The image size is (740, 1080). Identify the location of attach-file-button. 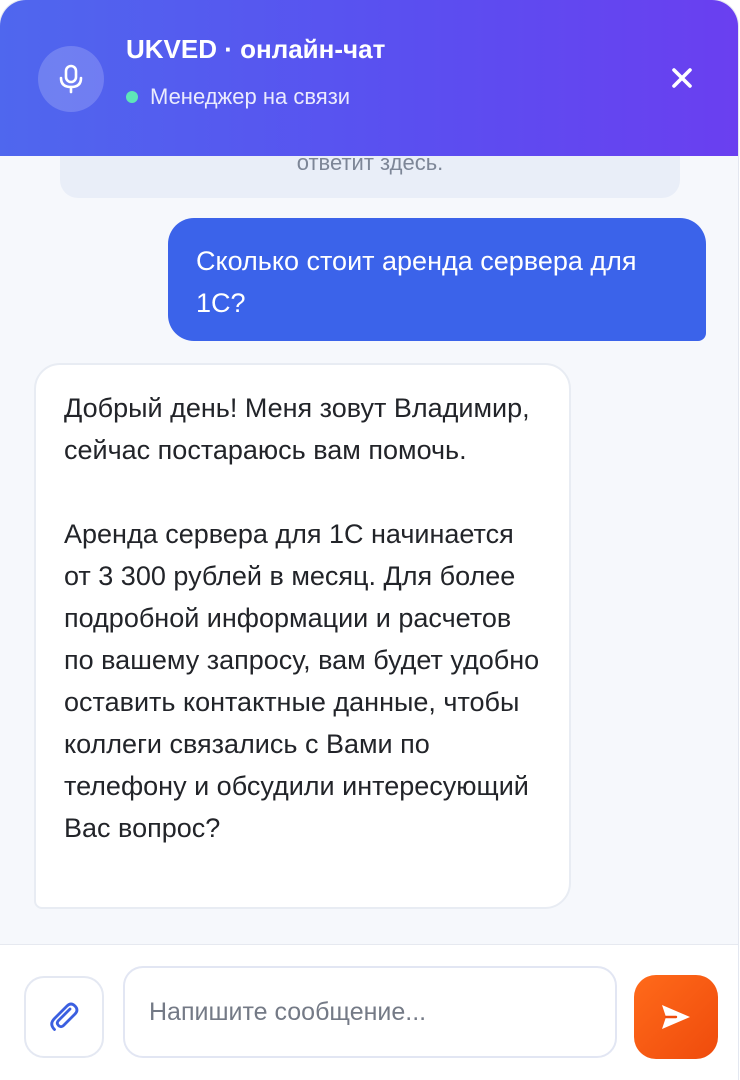
(64, 1017).